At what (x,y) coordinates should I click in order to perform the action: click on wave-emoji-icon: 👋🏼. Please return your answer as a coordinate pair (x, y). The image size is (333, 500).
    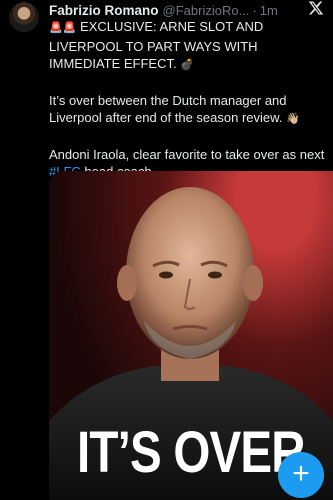
    Looking at the image, I should click on (293, 119).